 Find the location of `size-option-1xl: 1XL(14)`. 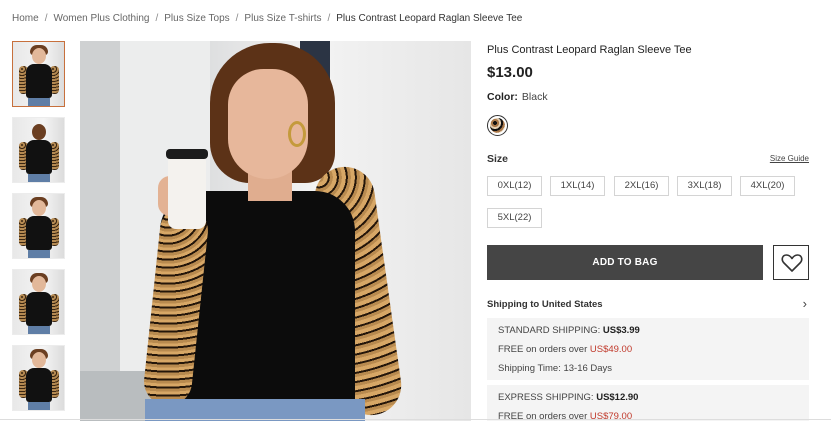

size-option-1xl: 1XL(14) is located at coordinates (577, 186).